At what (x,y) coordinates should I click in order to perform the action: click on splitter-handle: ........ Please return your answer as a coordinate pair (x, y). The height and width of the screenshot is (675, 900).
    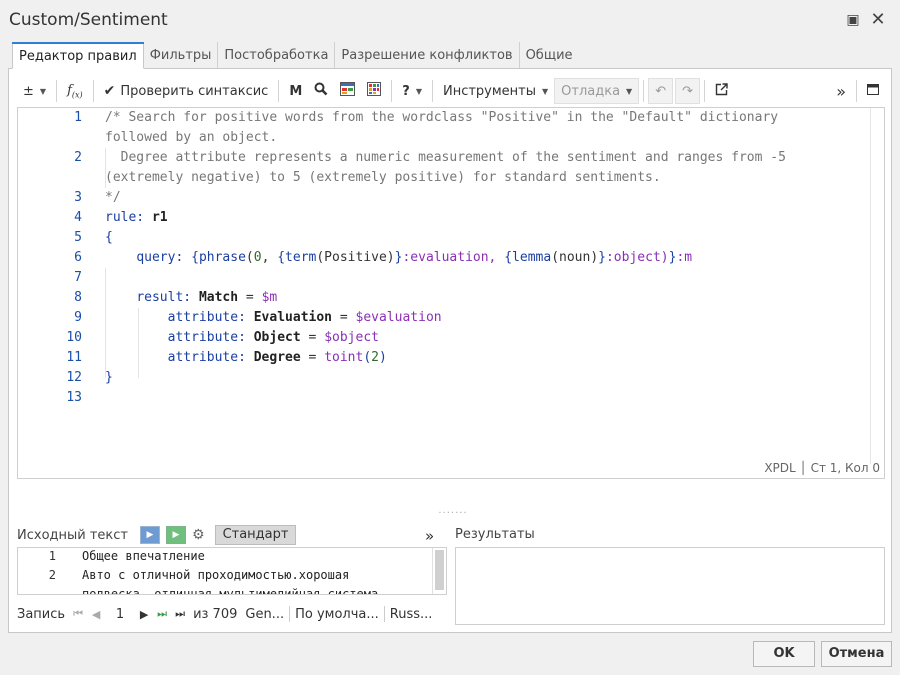
    Looking at the image, I should click on (453, 511).